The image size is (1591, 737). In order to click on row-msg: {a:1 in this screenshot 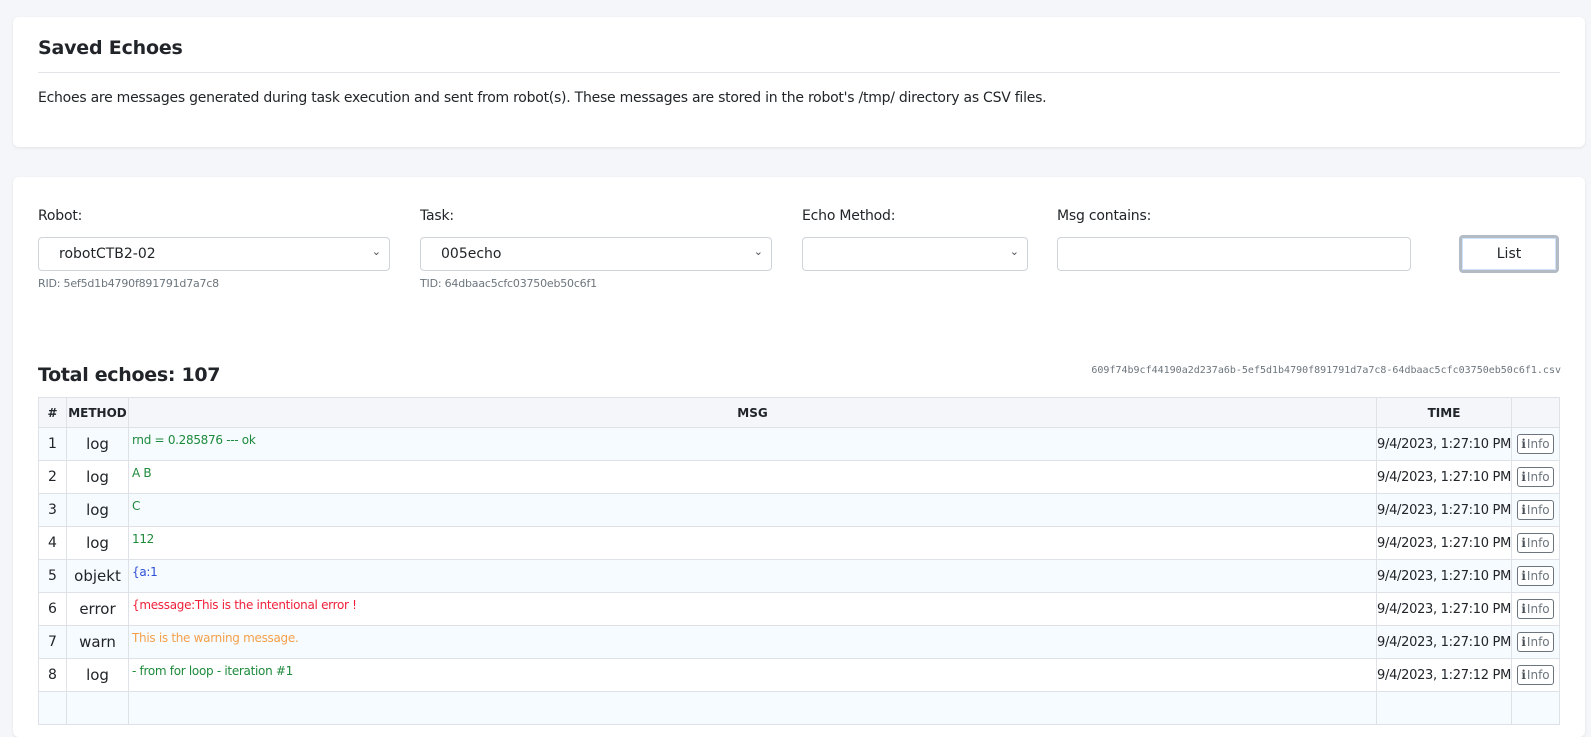, I will do `click(752, 576)`.